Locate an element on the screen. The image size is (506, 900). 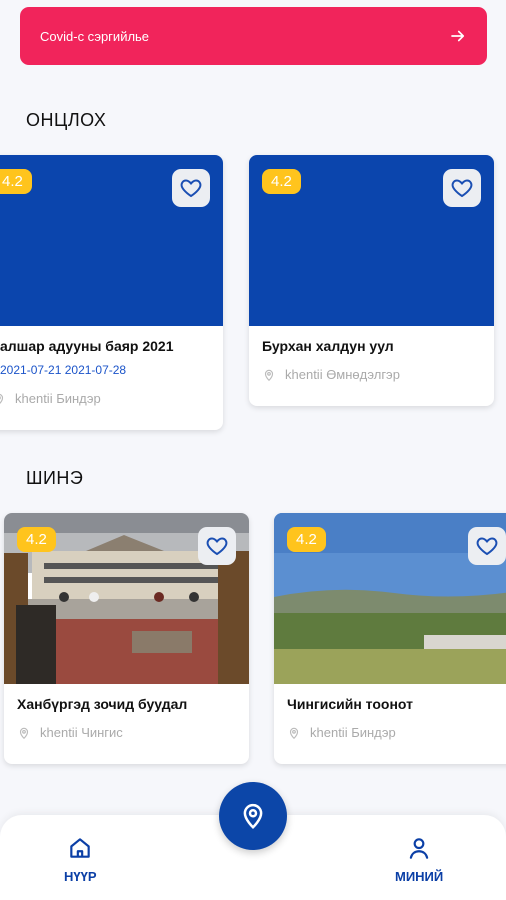
location-text: khentii Өмнөдэлгэр is located at coordinates (342, 374).